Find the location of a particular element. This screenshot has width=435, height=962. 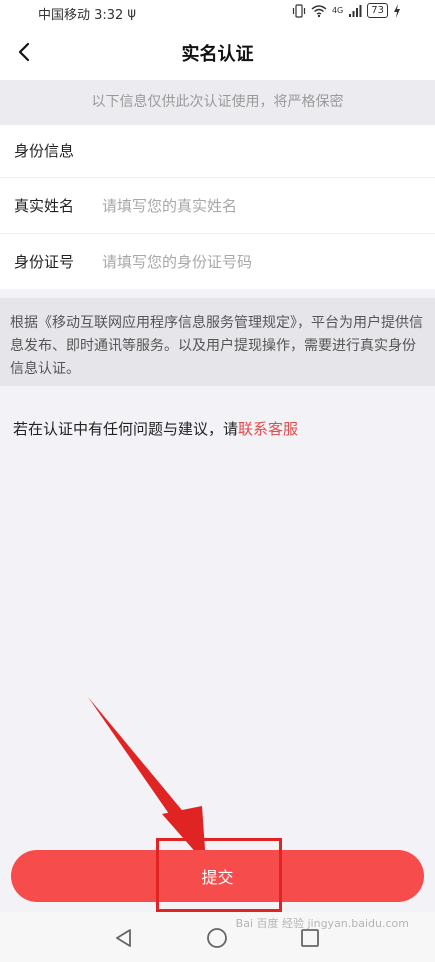

page-title: 实名认证 is located at coordinates (217, 54).